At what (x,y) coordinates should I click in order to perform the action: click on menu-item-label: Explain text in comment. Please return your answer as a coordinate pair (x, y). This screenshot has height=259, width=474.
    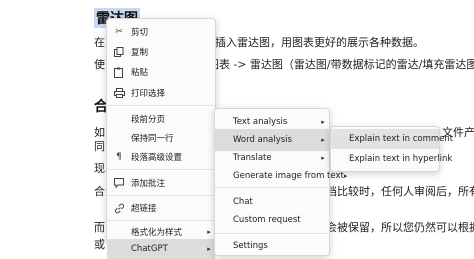
    Looking at the image, I should click on (401, 139).